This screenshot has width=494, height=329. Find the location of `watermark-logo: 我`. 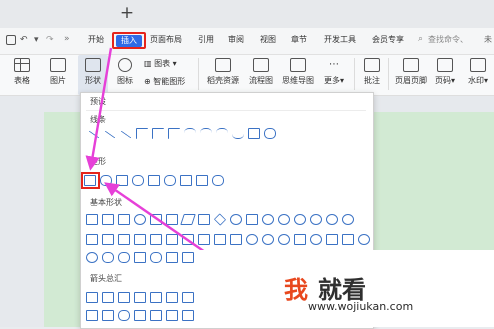

watermark-logo: 我 is located at coordinates (296, 290).